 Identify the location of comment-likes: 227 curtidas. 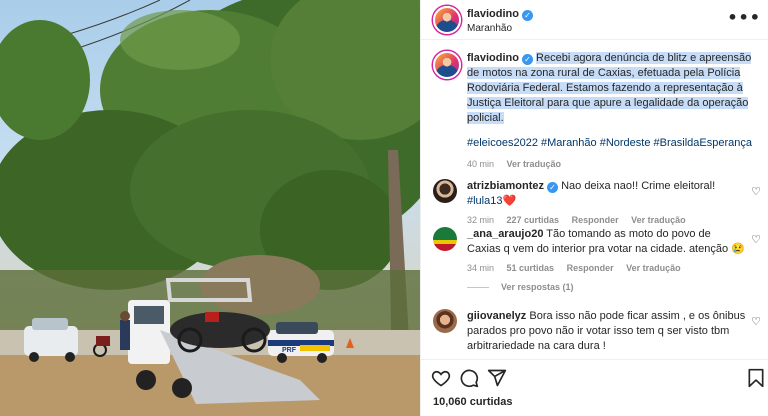
(533, 220).